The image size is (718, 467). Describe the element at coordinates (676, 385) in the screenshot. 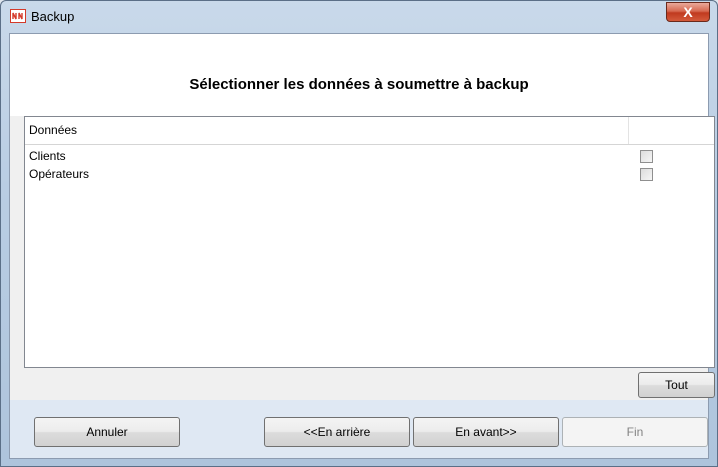

I see `select-all-button: Tout` at that location.